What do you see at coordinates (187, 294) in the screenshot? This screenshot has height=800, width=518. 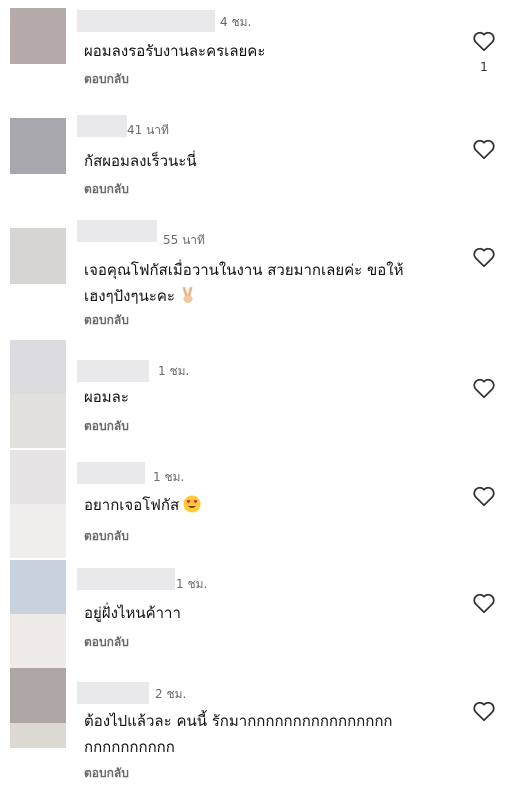 I see `victory-hand-emoji-icon` at bounding box center [187, 294].